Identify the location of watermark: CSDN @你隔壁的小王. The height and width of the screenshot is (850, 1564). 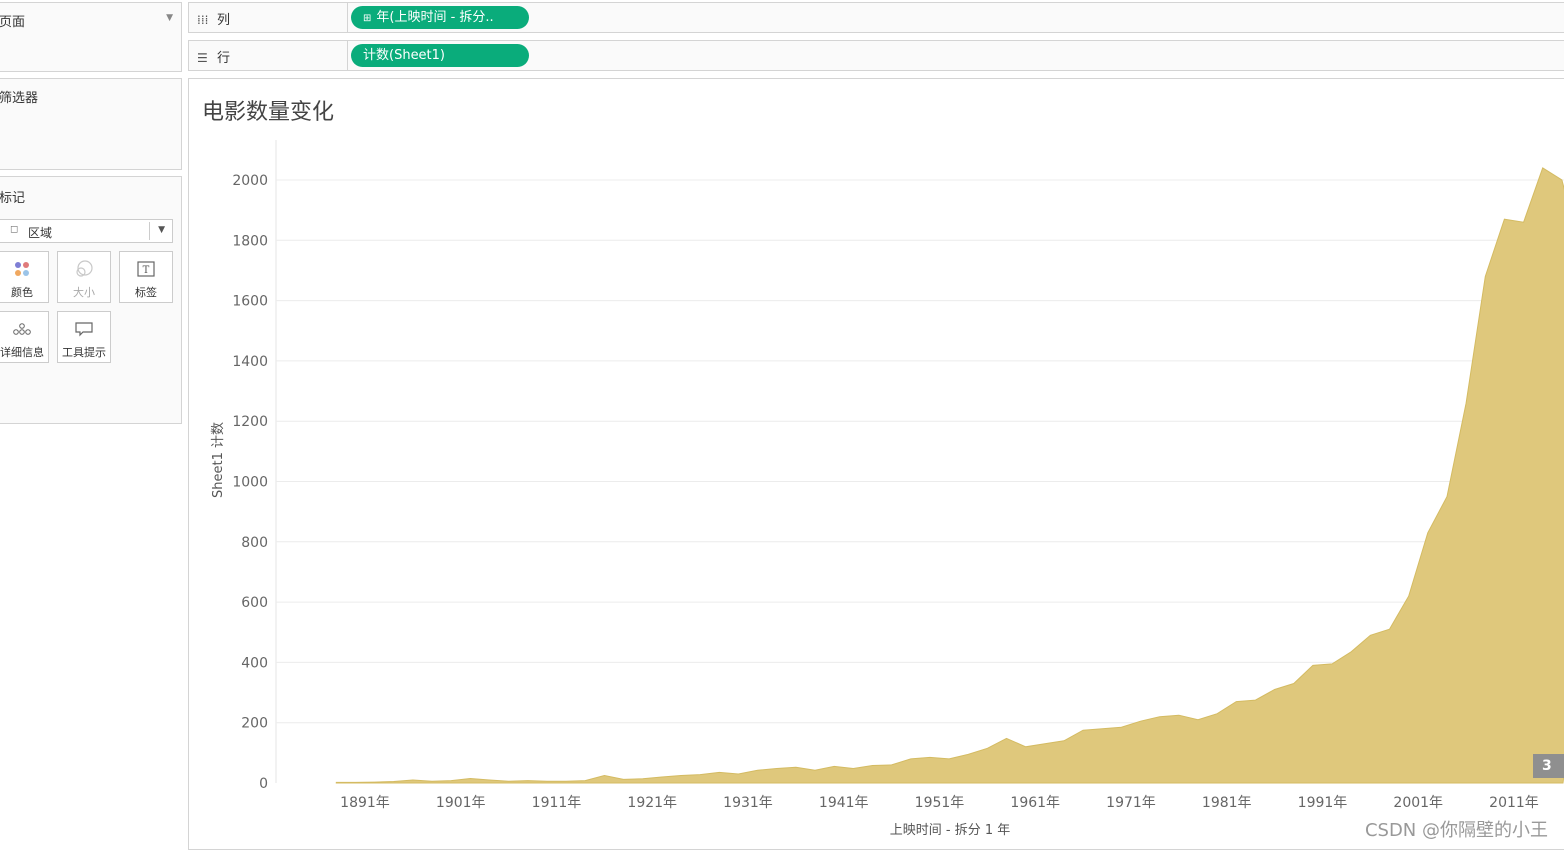
(1456, 830).